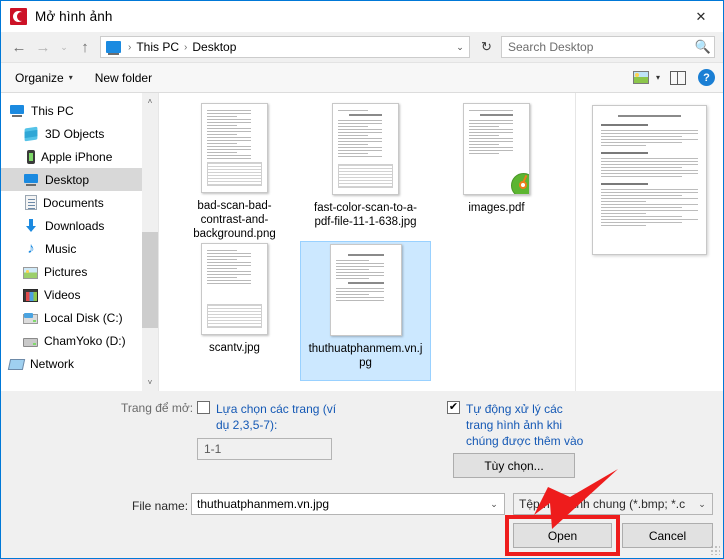 The width and height of the screenshot is (724, 559). Describe the element at coordinates (77, 156) in the screenshot. I see `sidebar-item-label: Apple iPhone` at that location.